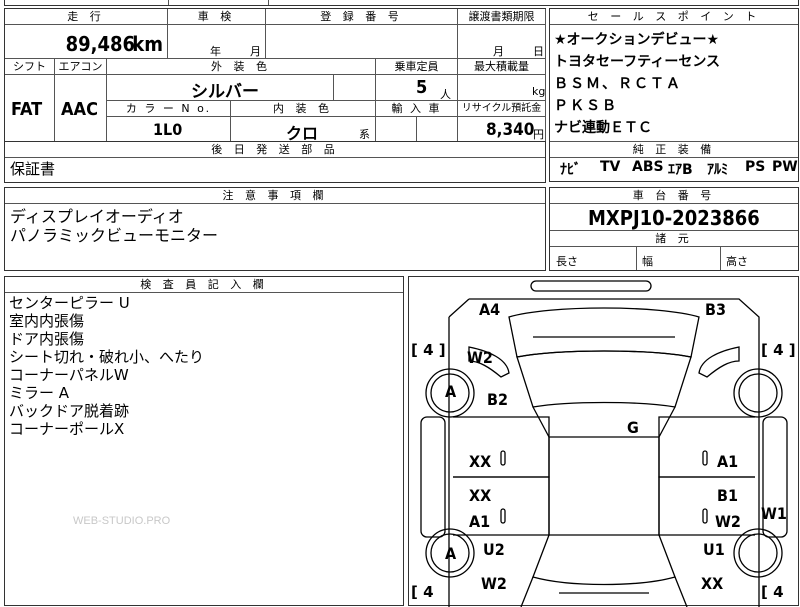  I want to click on interior-color-cell: クロ 系, so click(303, 129).